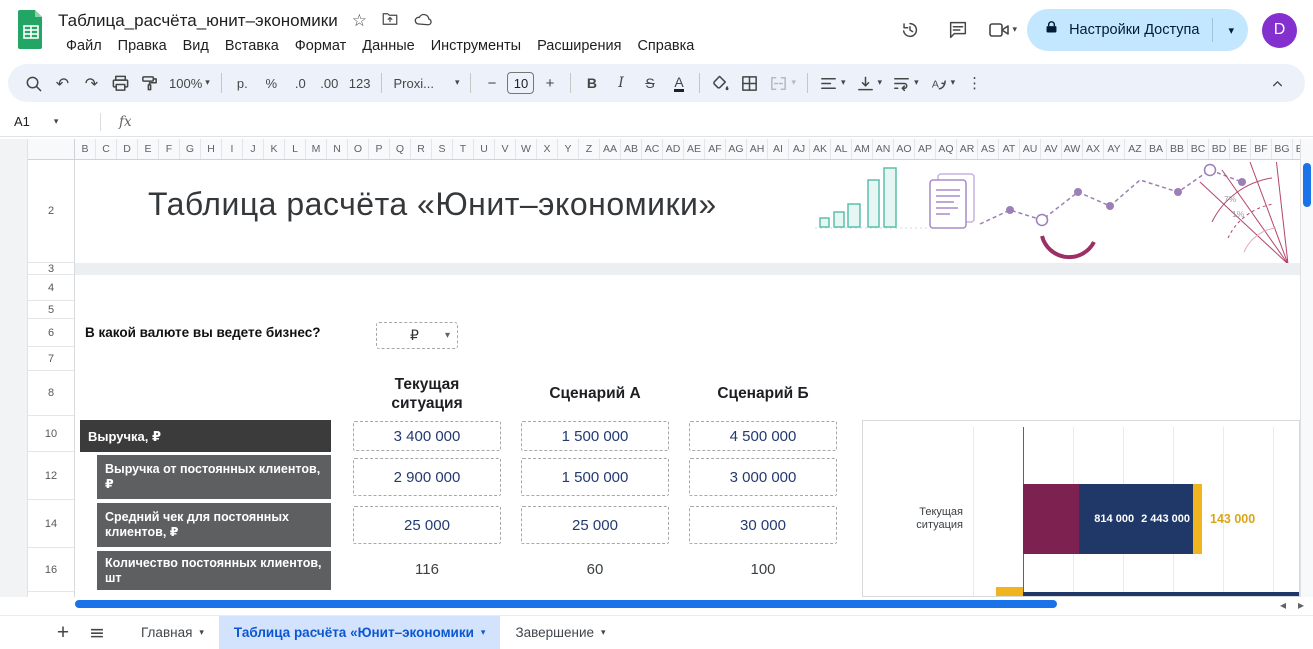 The width and height of the screenshot is (1313, 649). I want to click on sheet-tab-2: Таблица расчёта «Юнит–экономики ▾, so click(359, 632).